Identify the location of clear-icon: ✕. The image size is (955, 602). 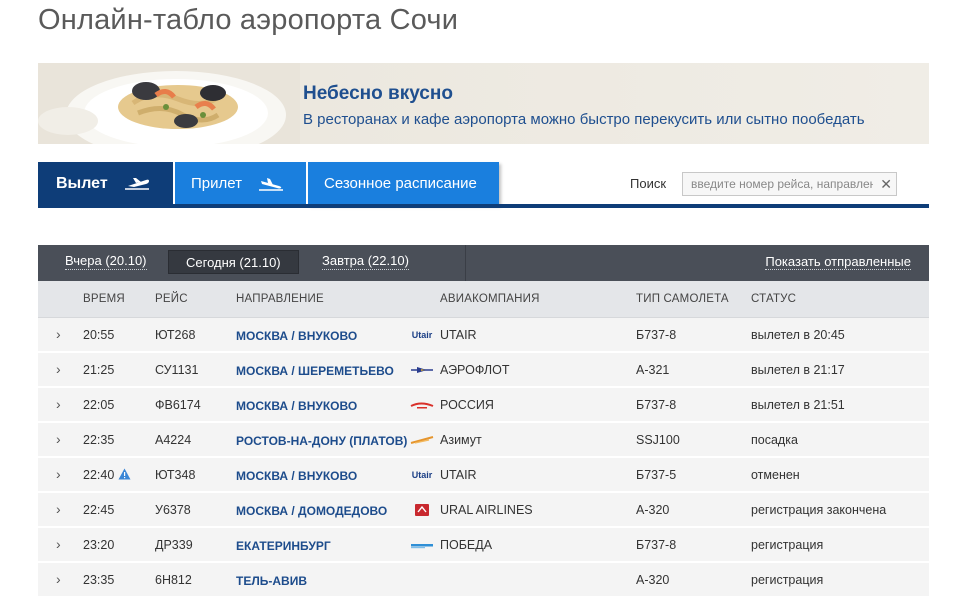
(886, 184).